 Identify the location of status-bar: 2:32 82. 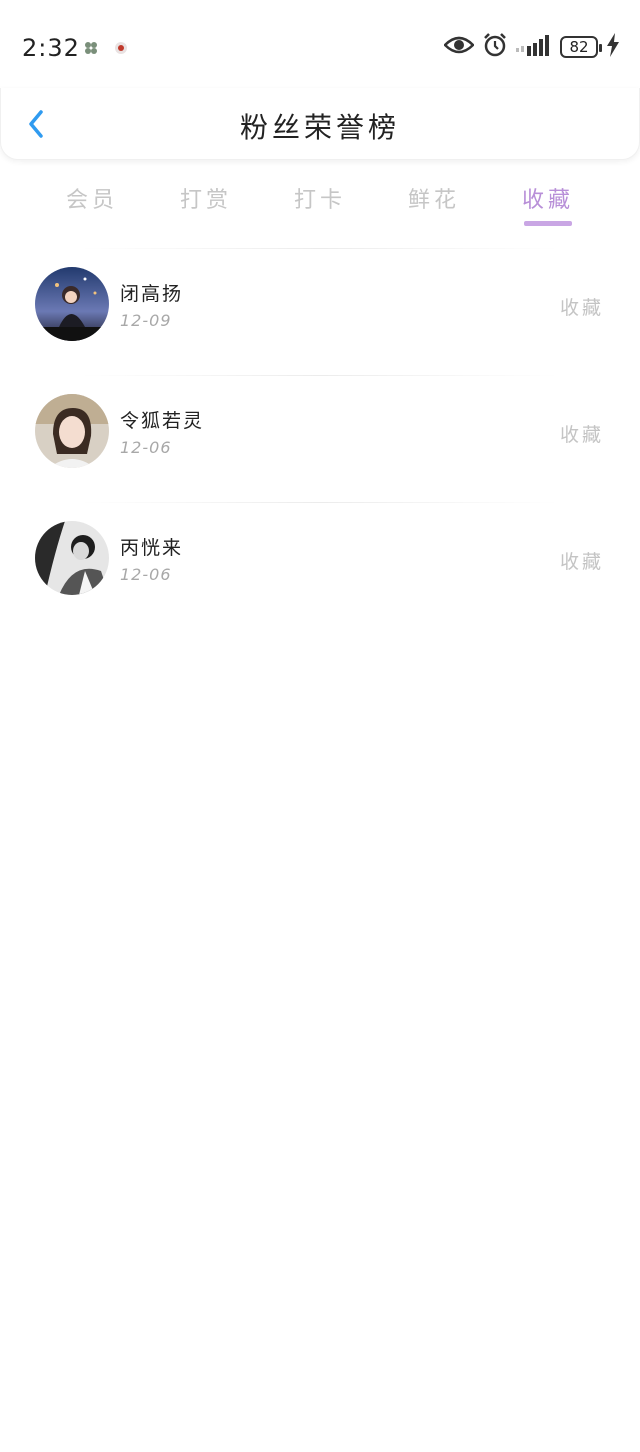
(320, 46).